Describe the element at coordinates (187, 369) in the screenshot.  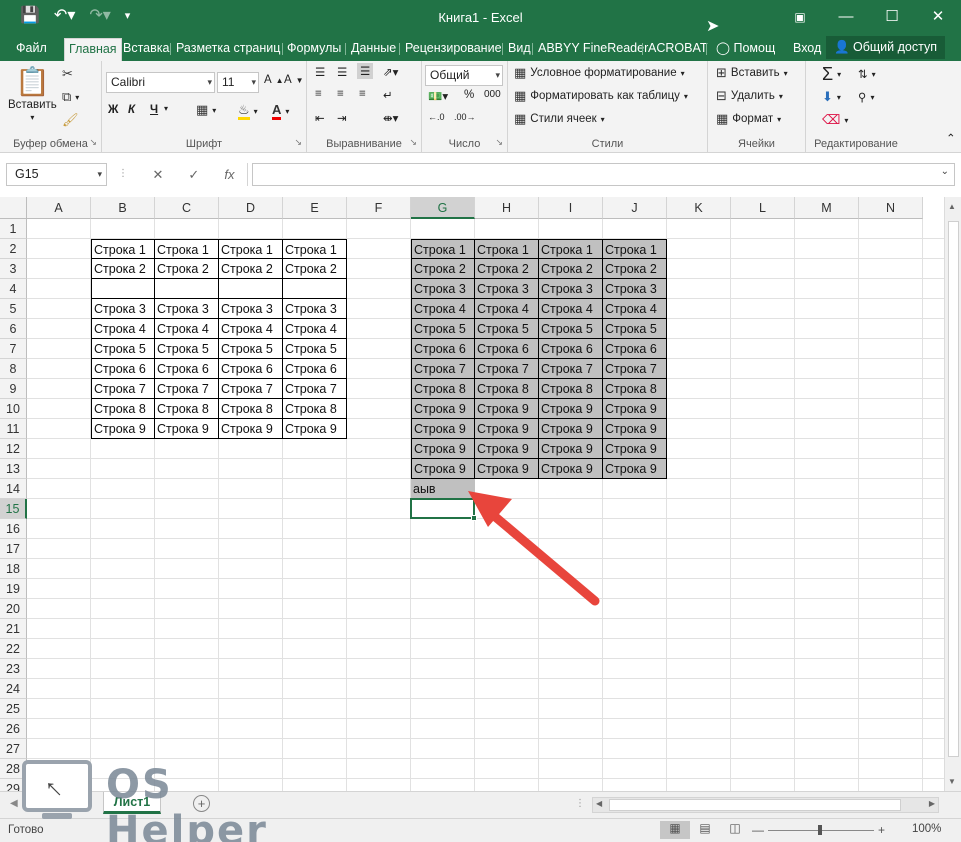
I see `cell-c8: Строка 6` at that location.